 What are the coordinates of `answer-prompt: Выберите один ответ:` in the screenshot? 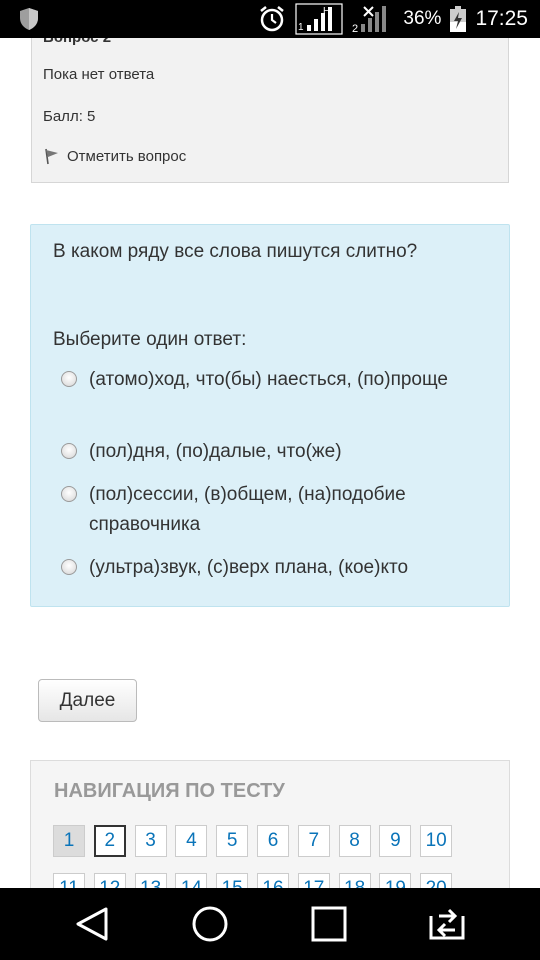 It's located at (150, 339).